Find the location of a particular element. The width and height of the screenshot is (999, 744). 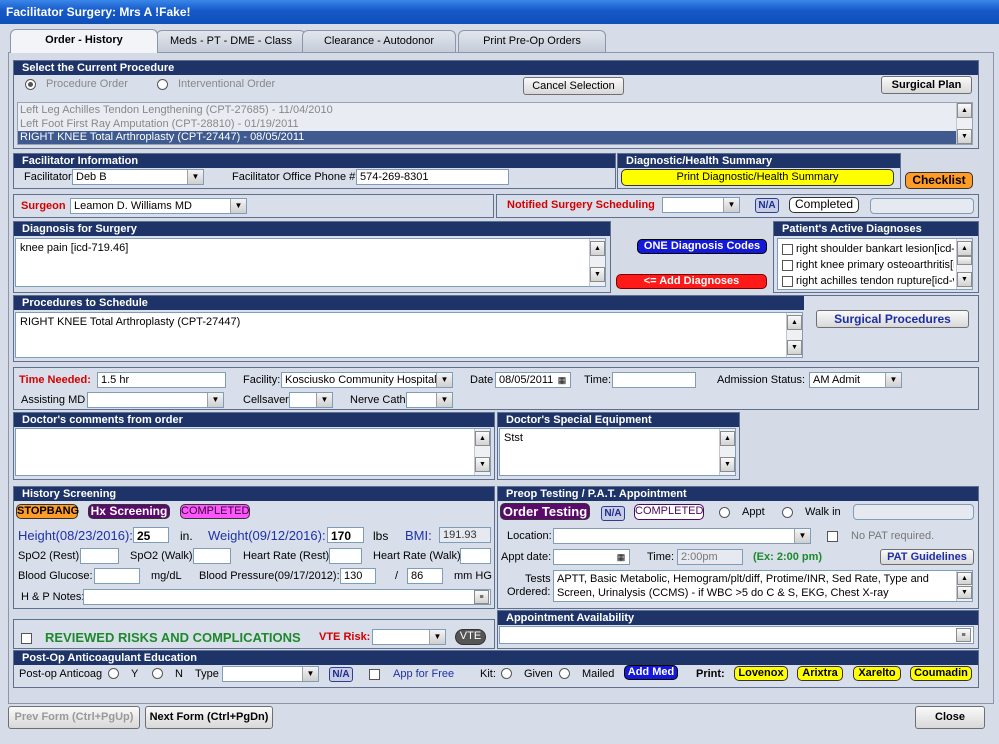

anticoag-na-button: N/A is located at coordinates (341, 674).